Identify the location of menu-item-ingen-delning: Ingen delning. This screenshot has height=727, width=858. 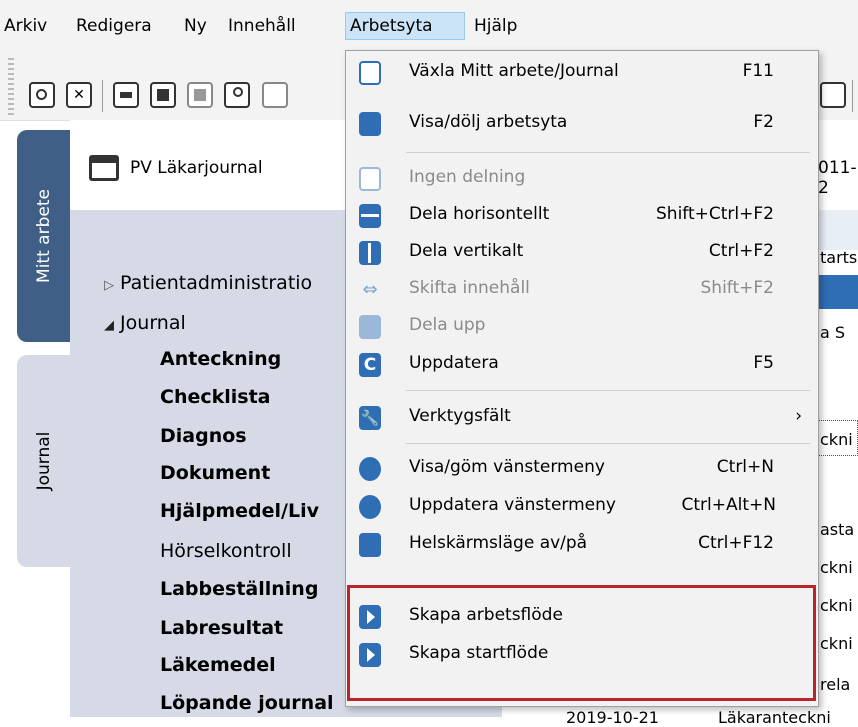
(582, 180).